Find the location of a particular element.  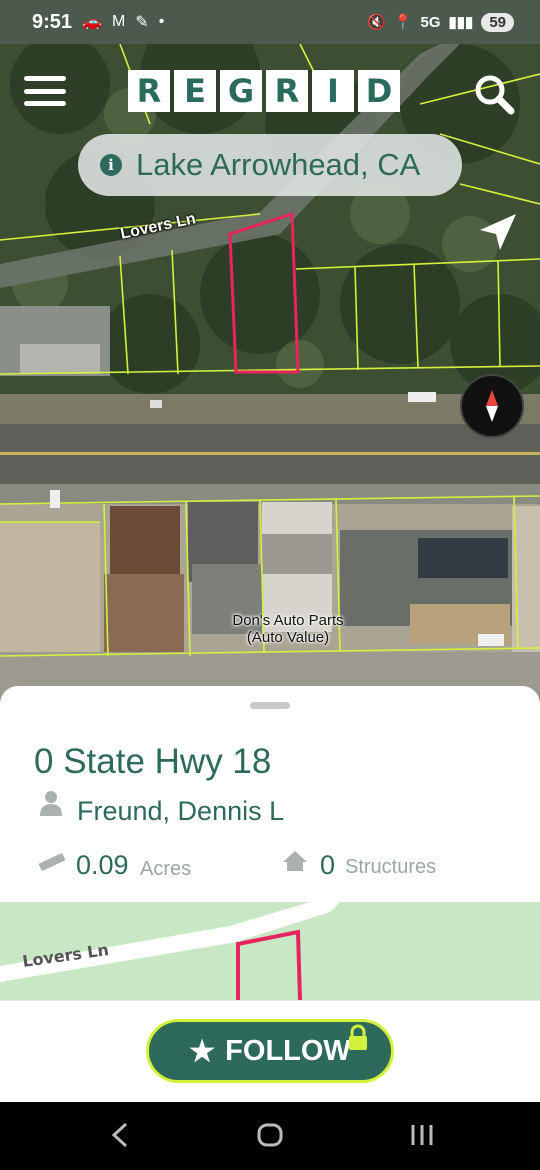

status-bar: 9:51 🚗 M ✎ • 🔇 📍 5G ▮▮▮ 59 is located at coordinates (270, 22).